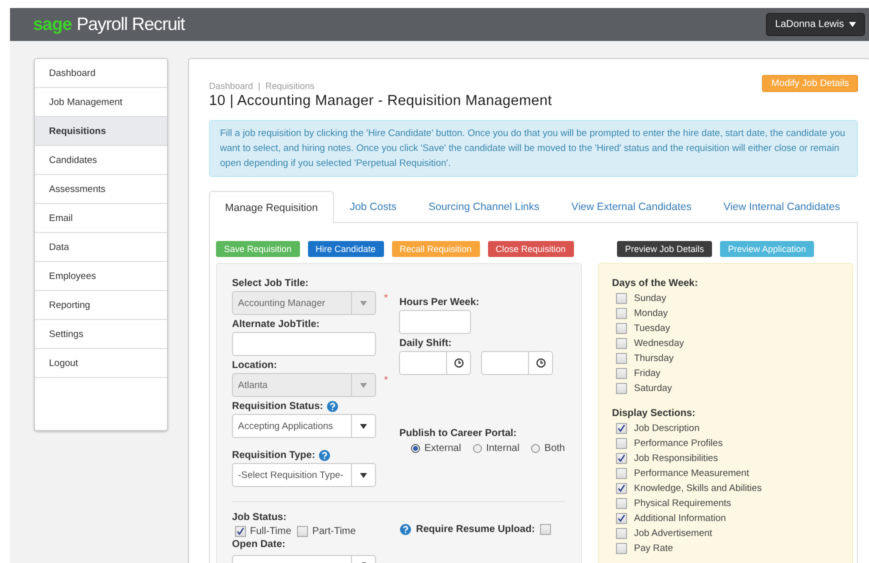 This screenshot has height=563, width=869. What do you see at coordinates (130, 24) in the screenshot?
I see `app-name: Payroll Recruit` at bounding box center [130, 24].